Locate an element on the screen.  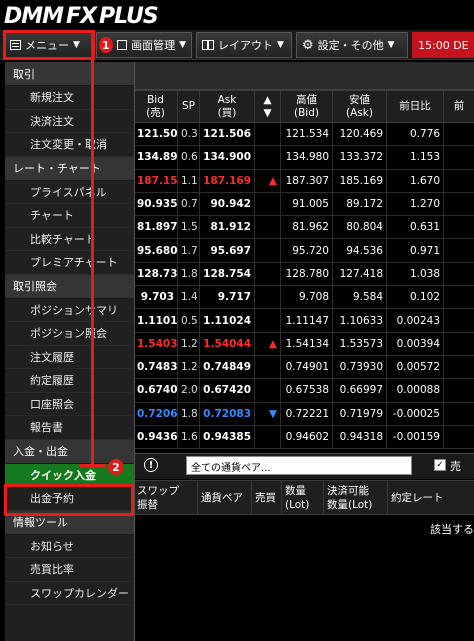
menu-item: 出金予約 is located at coordinates (69, 499).